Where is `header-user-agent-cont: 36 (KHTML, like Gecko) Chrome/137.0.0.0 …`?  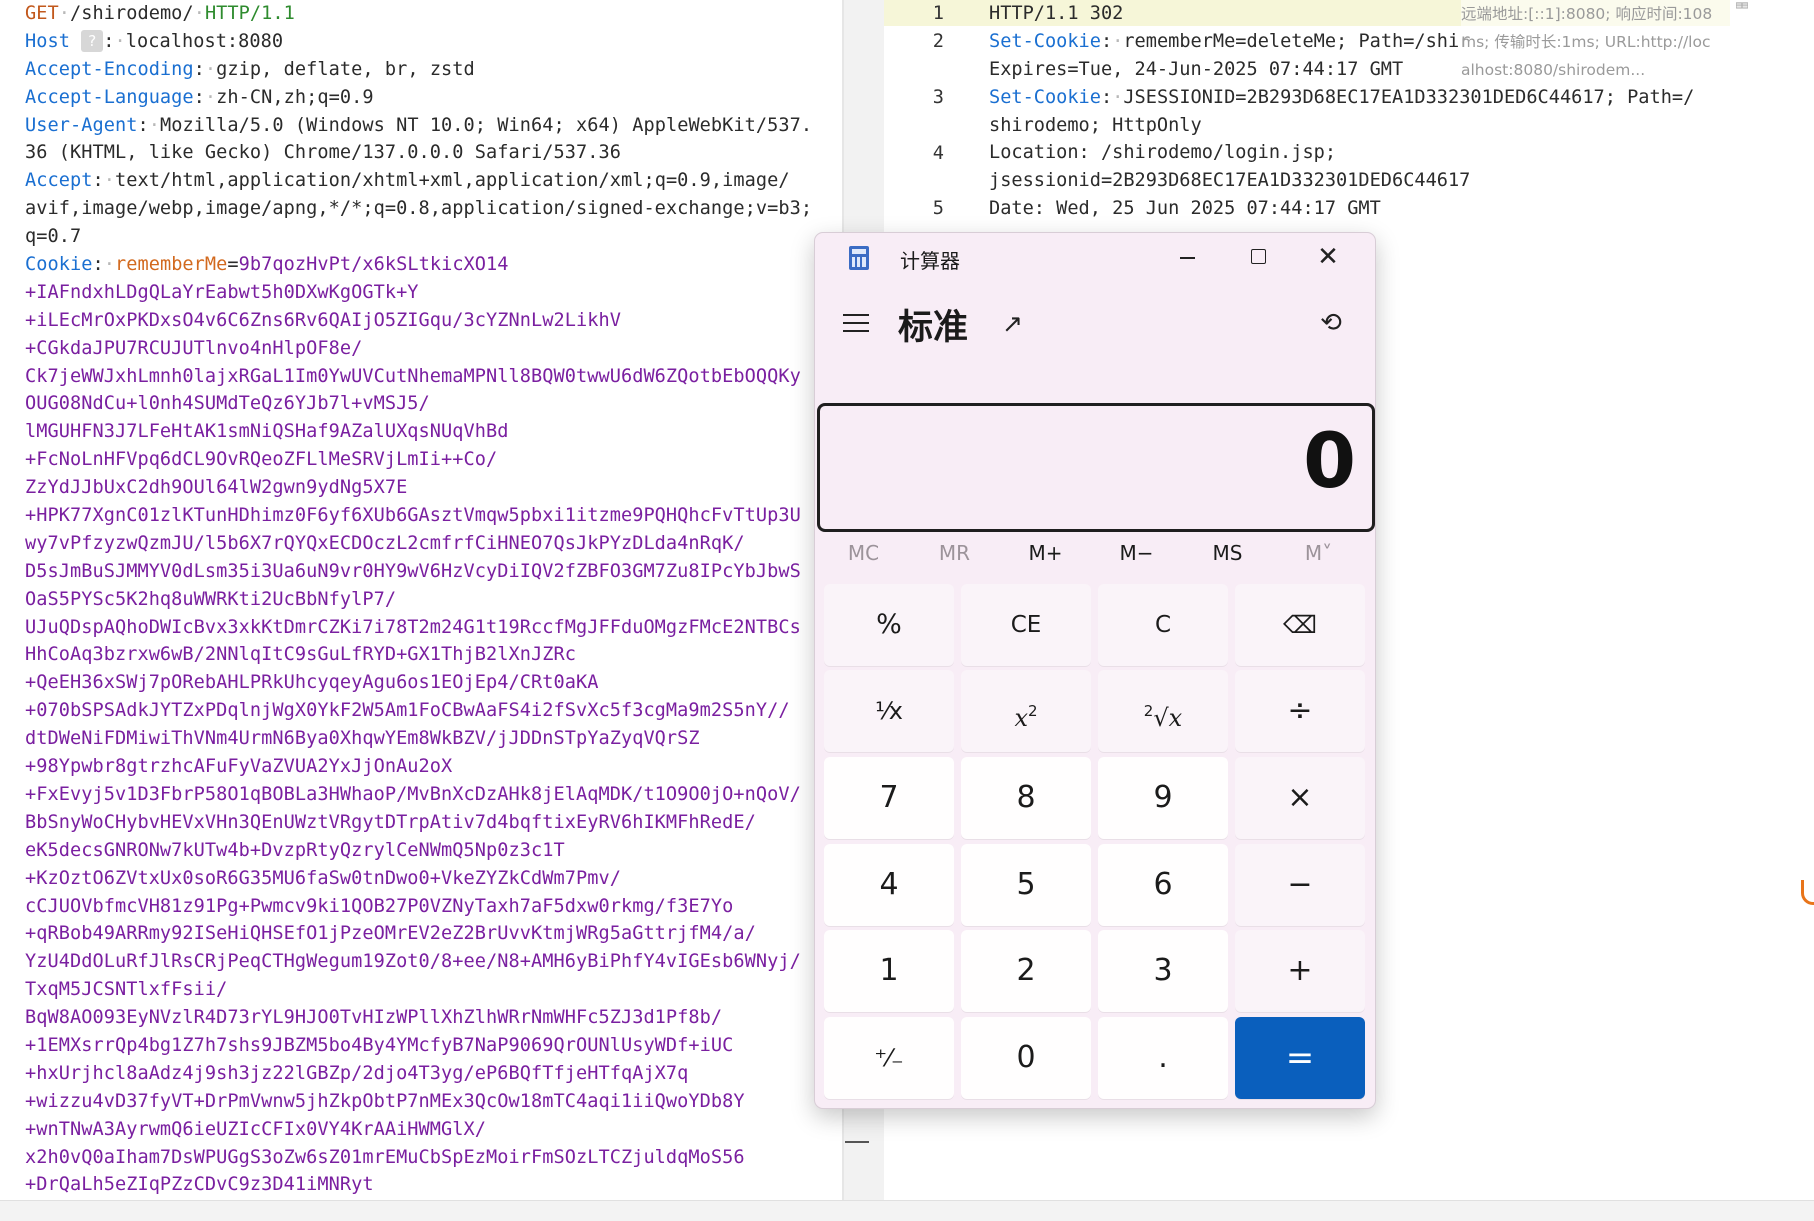
header-user-agent-cont: 36 (KHTML, like Gecko) Chrome/137.0.0.0 … is located at coordinates (323, 153).